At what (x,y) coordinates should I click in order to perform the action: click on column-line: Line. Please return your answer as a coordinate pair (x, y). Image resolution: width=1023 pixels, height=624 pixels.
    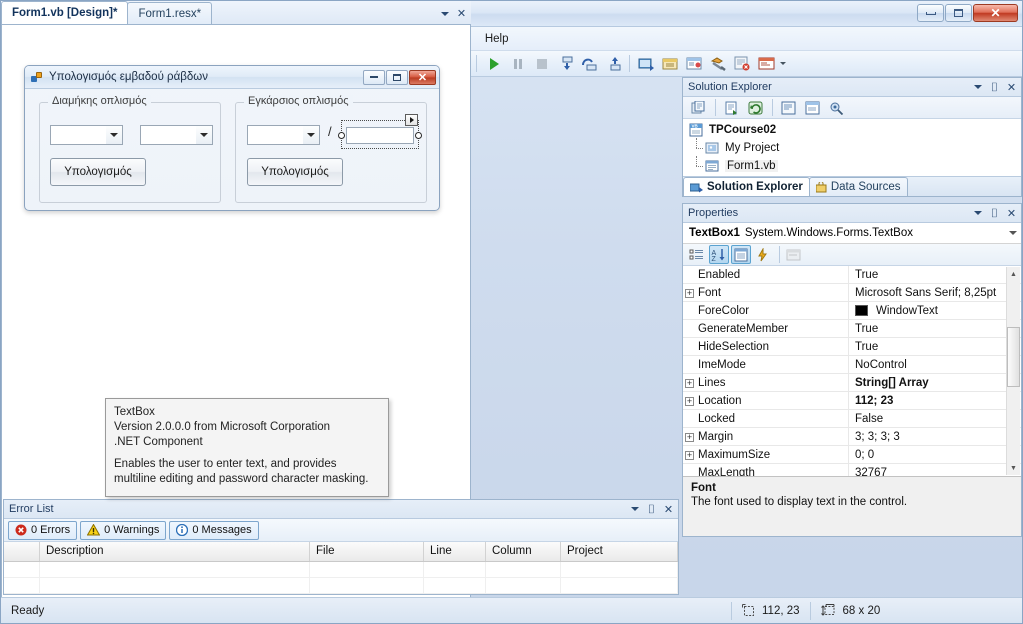
    Looking at the image, I should click on (455, 551).